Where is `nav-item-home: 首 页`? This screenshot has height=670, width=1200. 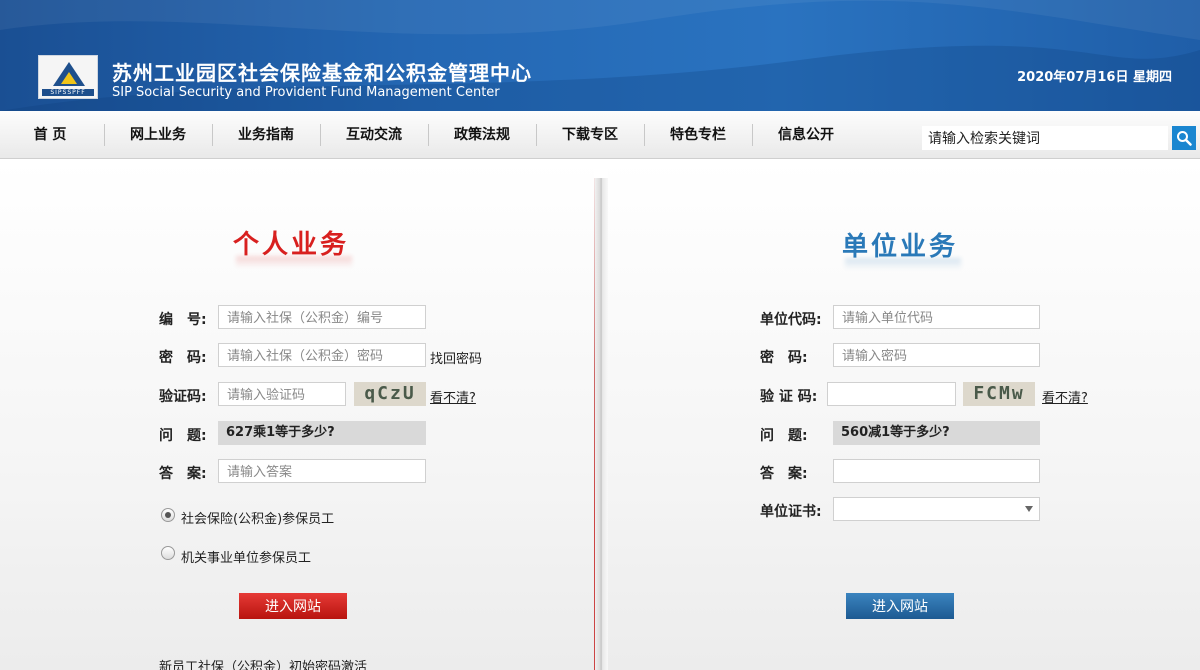
nav-item-home: 首 页 is located at coordinates (50, 135).